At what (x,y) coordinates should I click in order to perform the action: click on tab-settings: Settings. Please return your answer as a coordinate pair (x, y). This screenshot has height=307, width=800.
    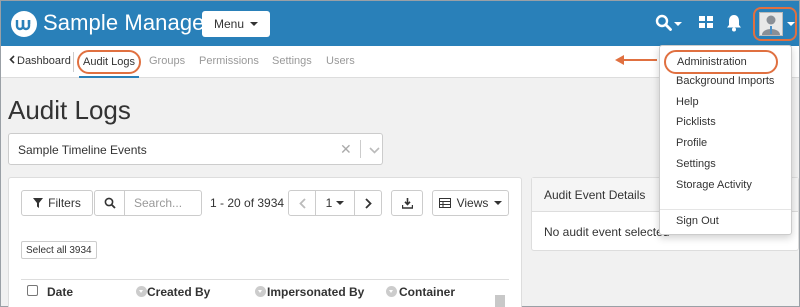
    Looking at the image, I should click on (292, 61).